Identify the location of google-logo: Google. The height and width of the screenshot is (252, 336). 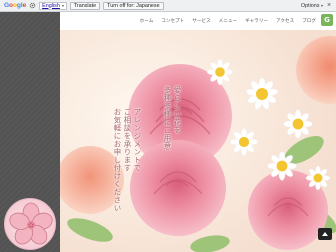
(15, 5).